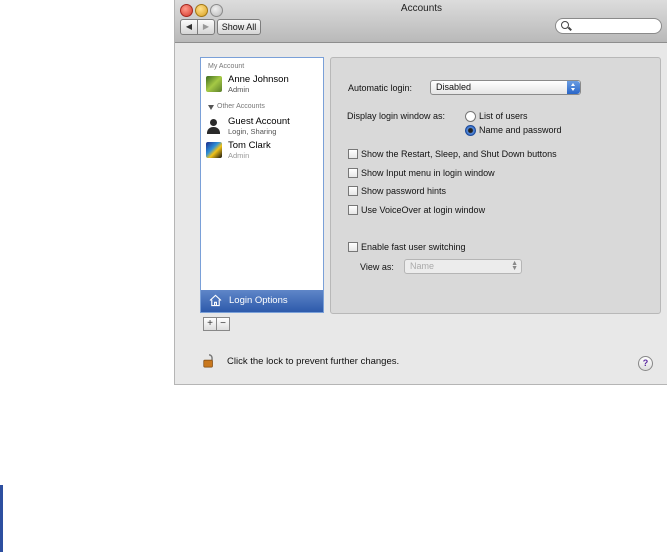 The image size is (667, 552). What do you see at coordinates (189, 27) in the screenshot?
I see `back-button: ◀` at bounding box center [189, 27].